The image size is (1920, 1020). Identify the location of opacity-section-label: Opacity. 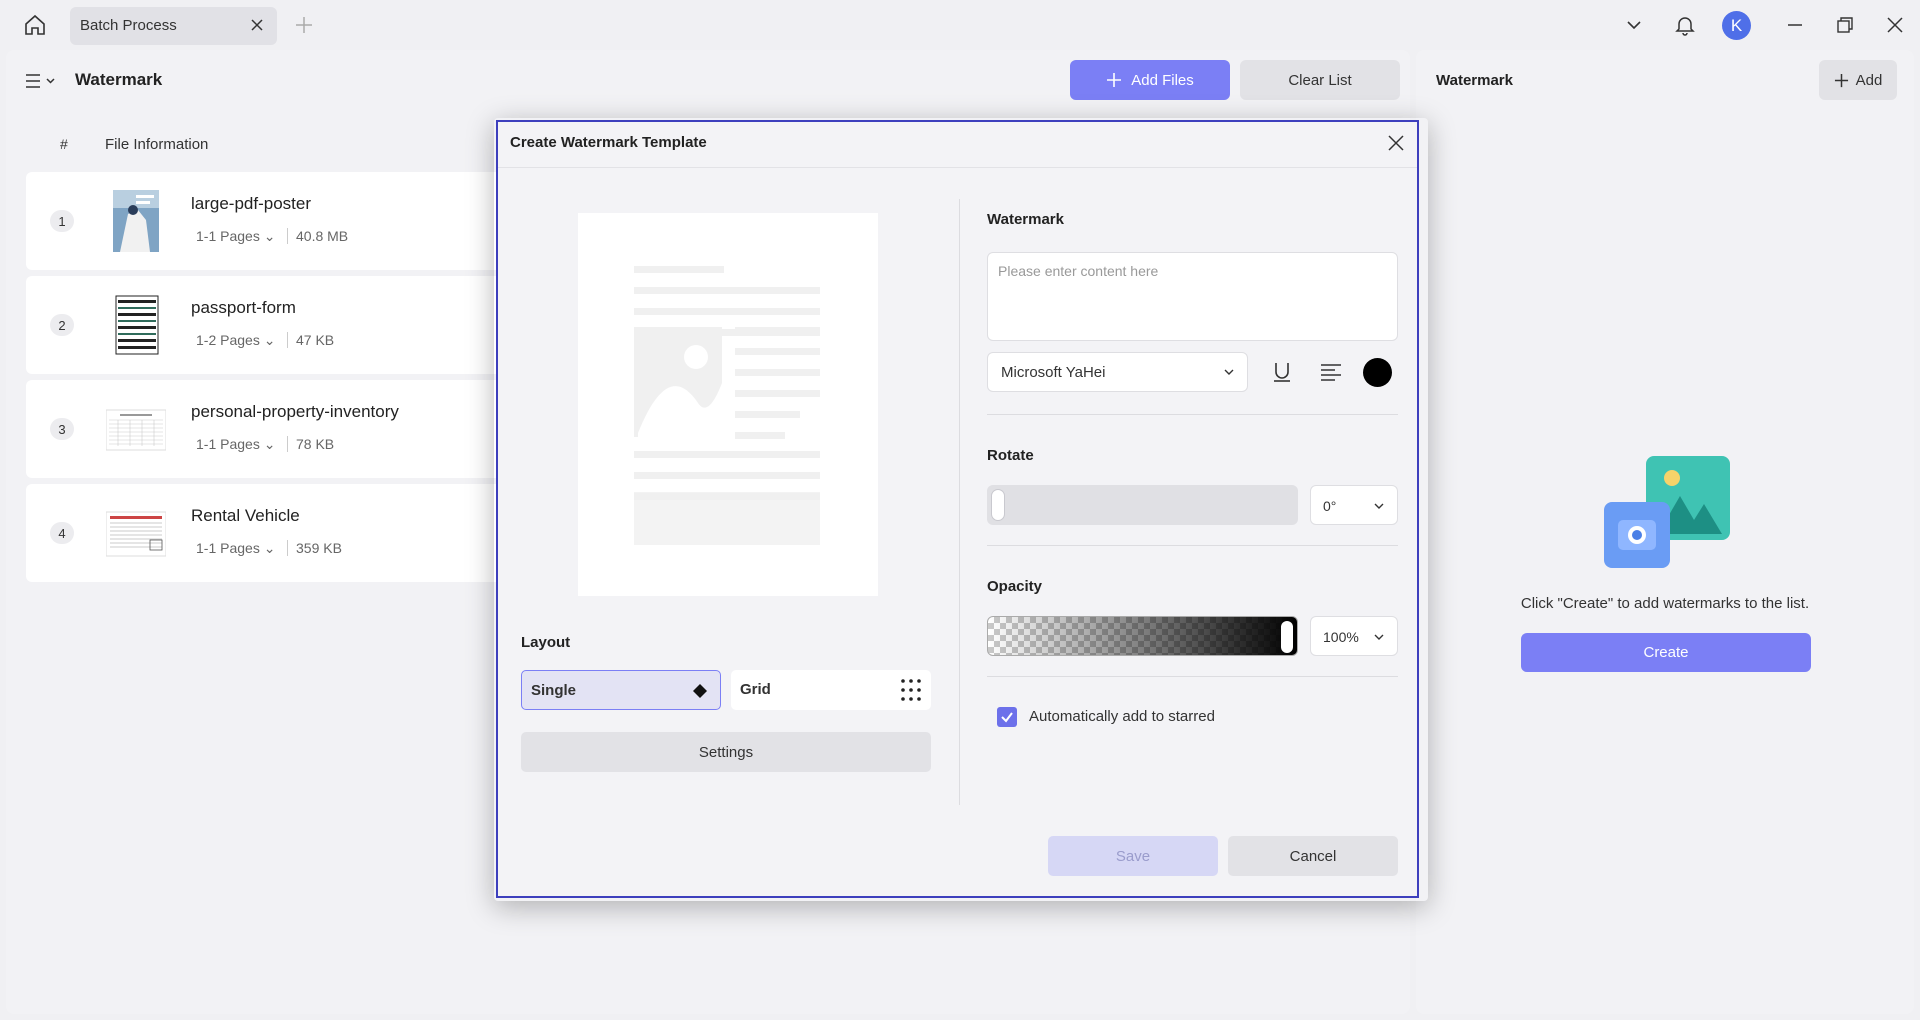
(1015, 586).